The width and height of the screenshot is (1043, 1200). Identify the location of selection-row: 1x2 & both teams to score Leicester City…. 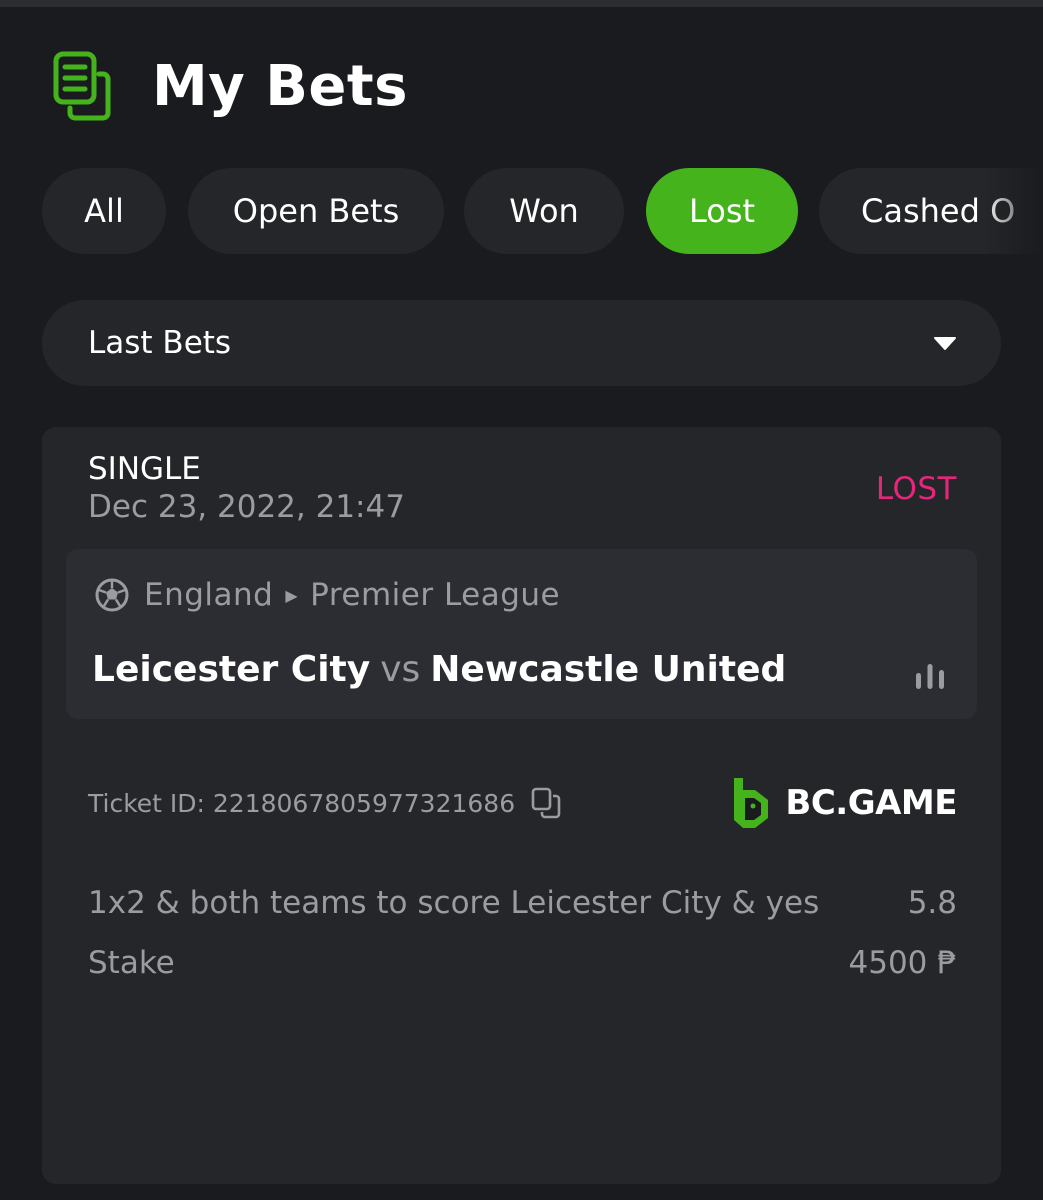
(522, 903).